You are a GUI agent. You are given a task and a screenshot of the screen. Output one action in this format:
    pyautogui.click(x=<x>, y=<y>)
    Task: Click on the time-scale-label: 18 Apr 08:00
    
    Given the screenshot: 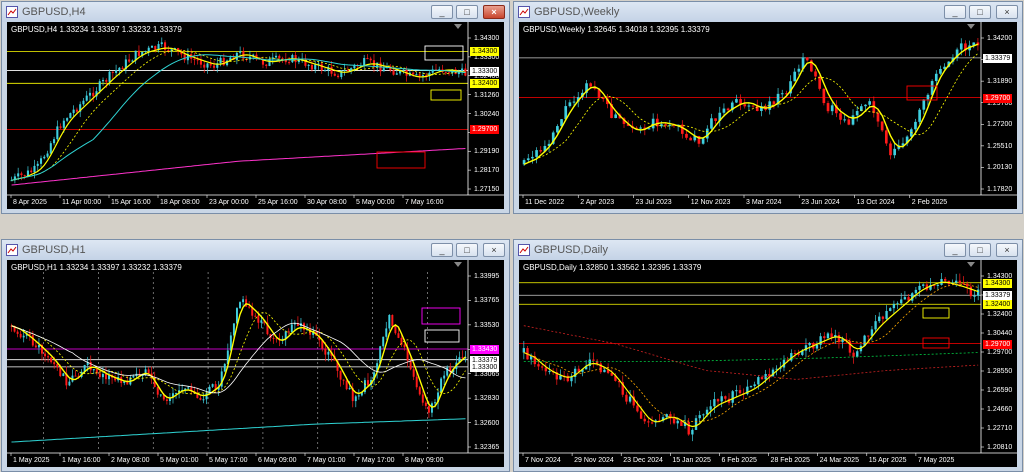 What is the action you would take?
    pyautogui.click(x=180, y=202)
    